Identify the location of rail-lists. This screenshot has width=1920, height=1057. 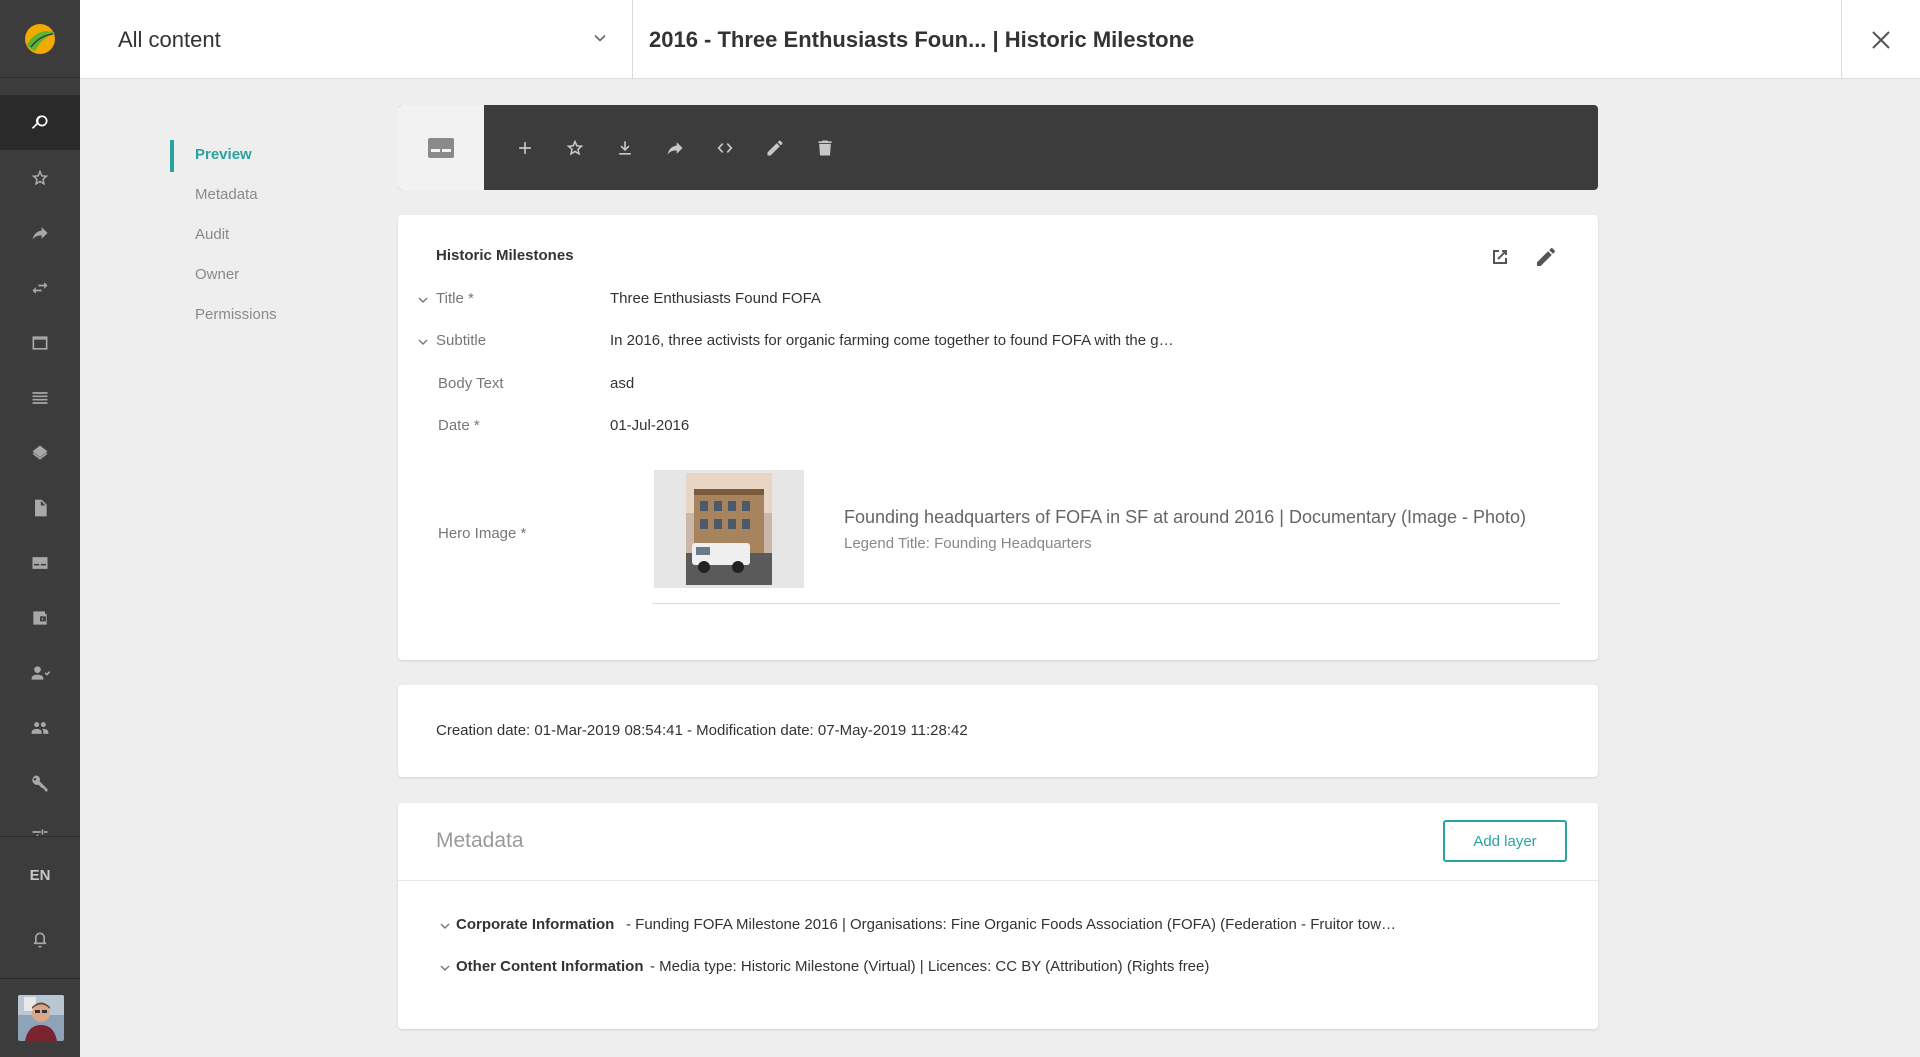
(40, 397).